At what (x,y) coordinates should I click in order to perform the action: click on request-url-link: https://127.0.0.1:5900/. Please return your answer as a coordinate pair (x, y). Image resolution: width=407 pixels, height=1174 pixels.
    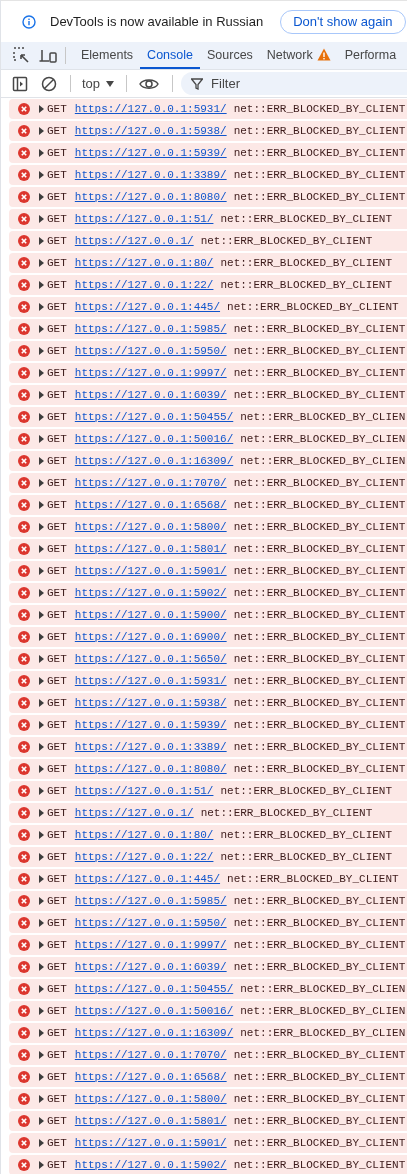
    Looking at the image, I should click on (150, 615).